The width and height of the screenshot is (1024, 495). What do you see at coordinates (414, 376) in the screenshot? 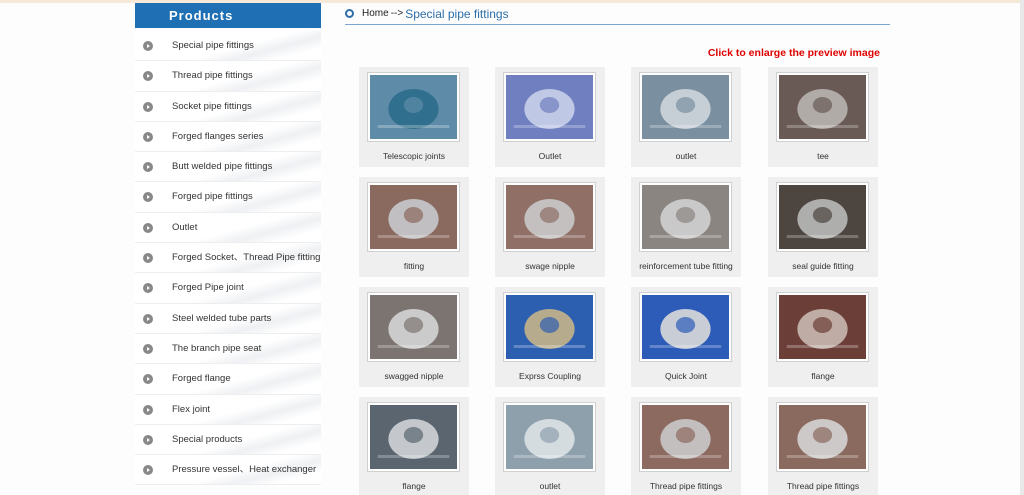
I see `product-caption: swagged nipple` at bounding box center [414, 376].